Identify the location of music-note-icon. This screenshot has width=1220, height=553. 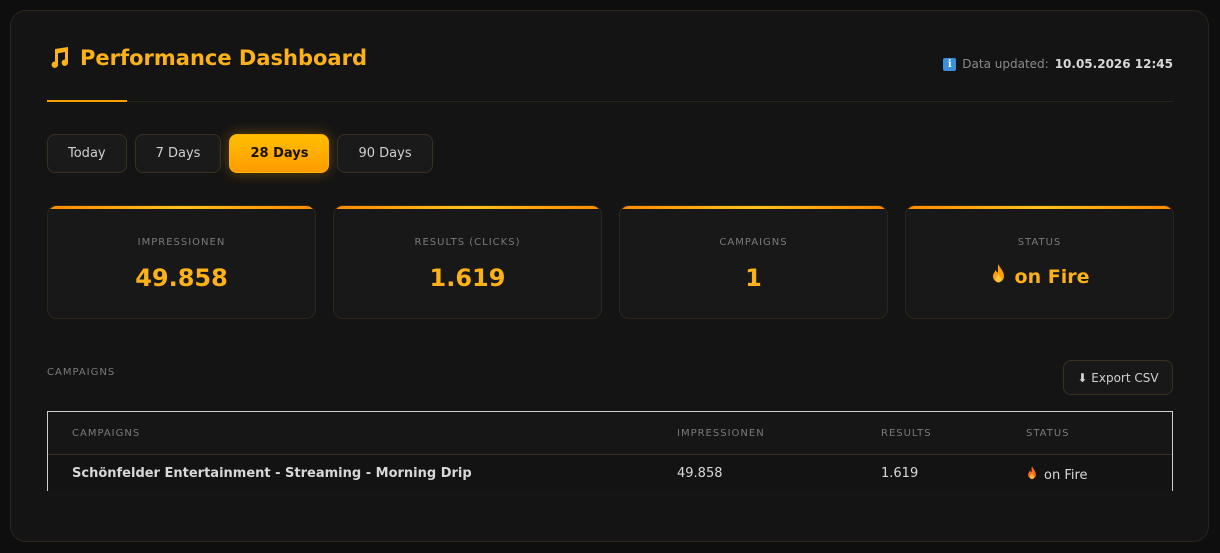
(59, 58).